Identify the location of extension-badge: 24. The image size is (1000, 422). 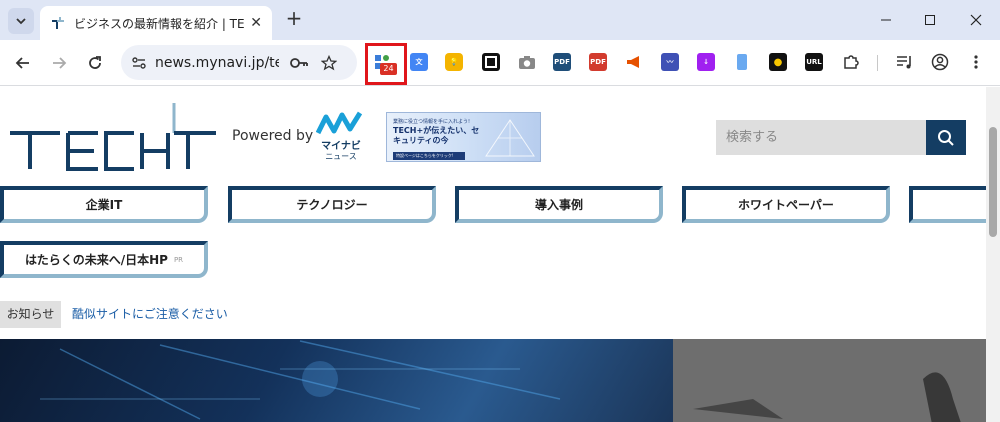
(388, 69).